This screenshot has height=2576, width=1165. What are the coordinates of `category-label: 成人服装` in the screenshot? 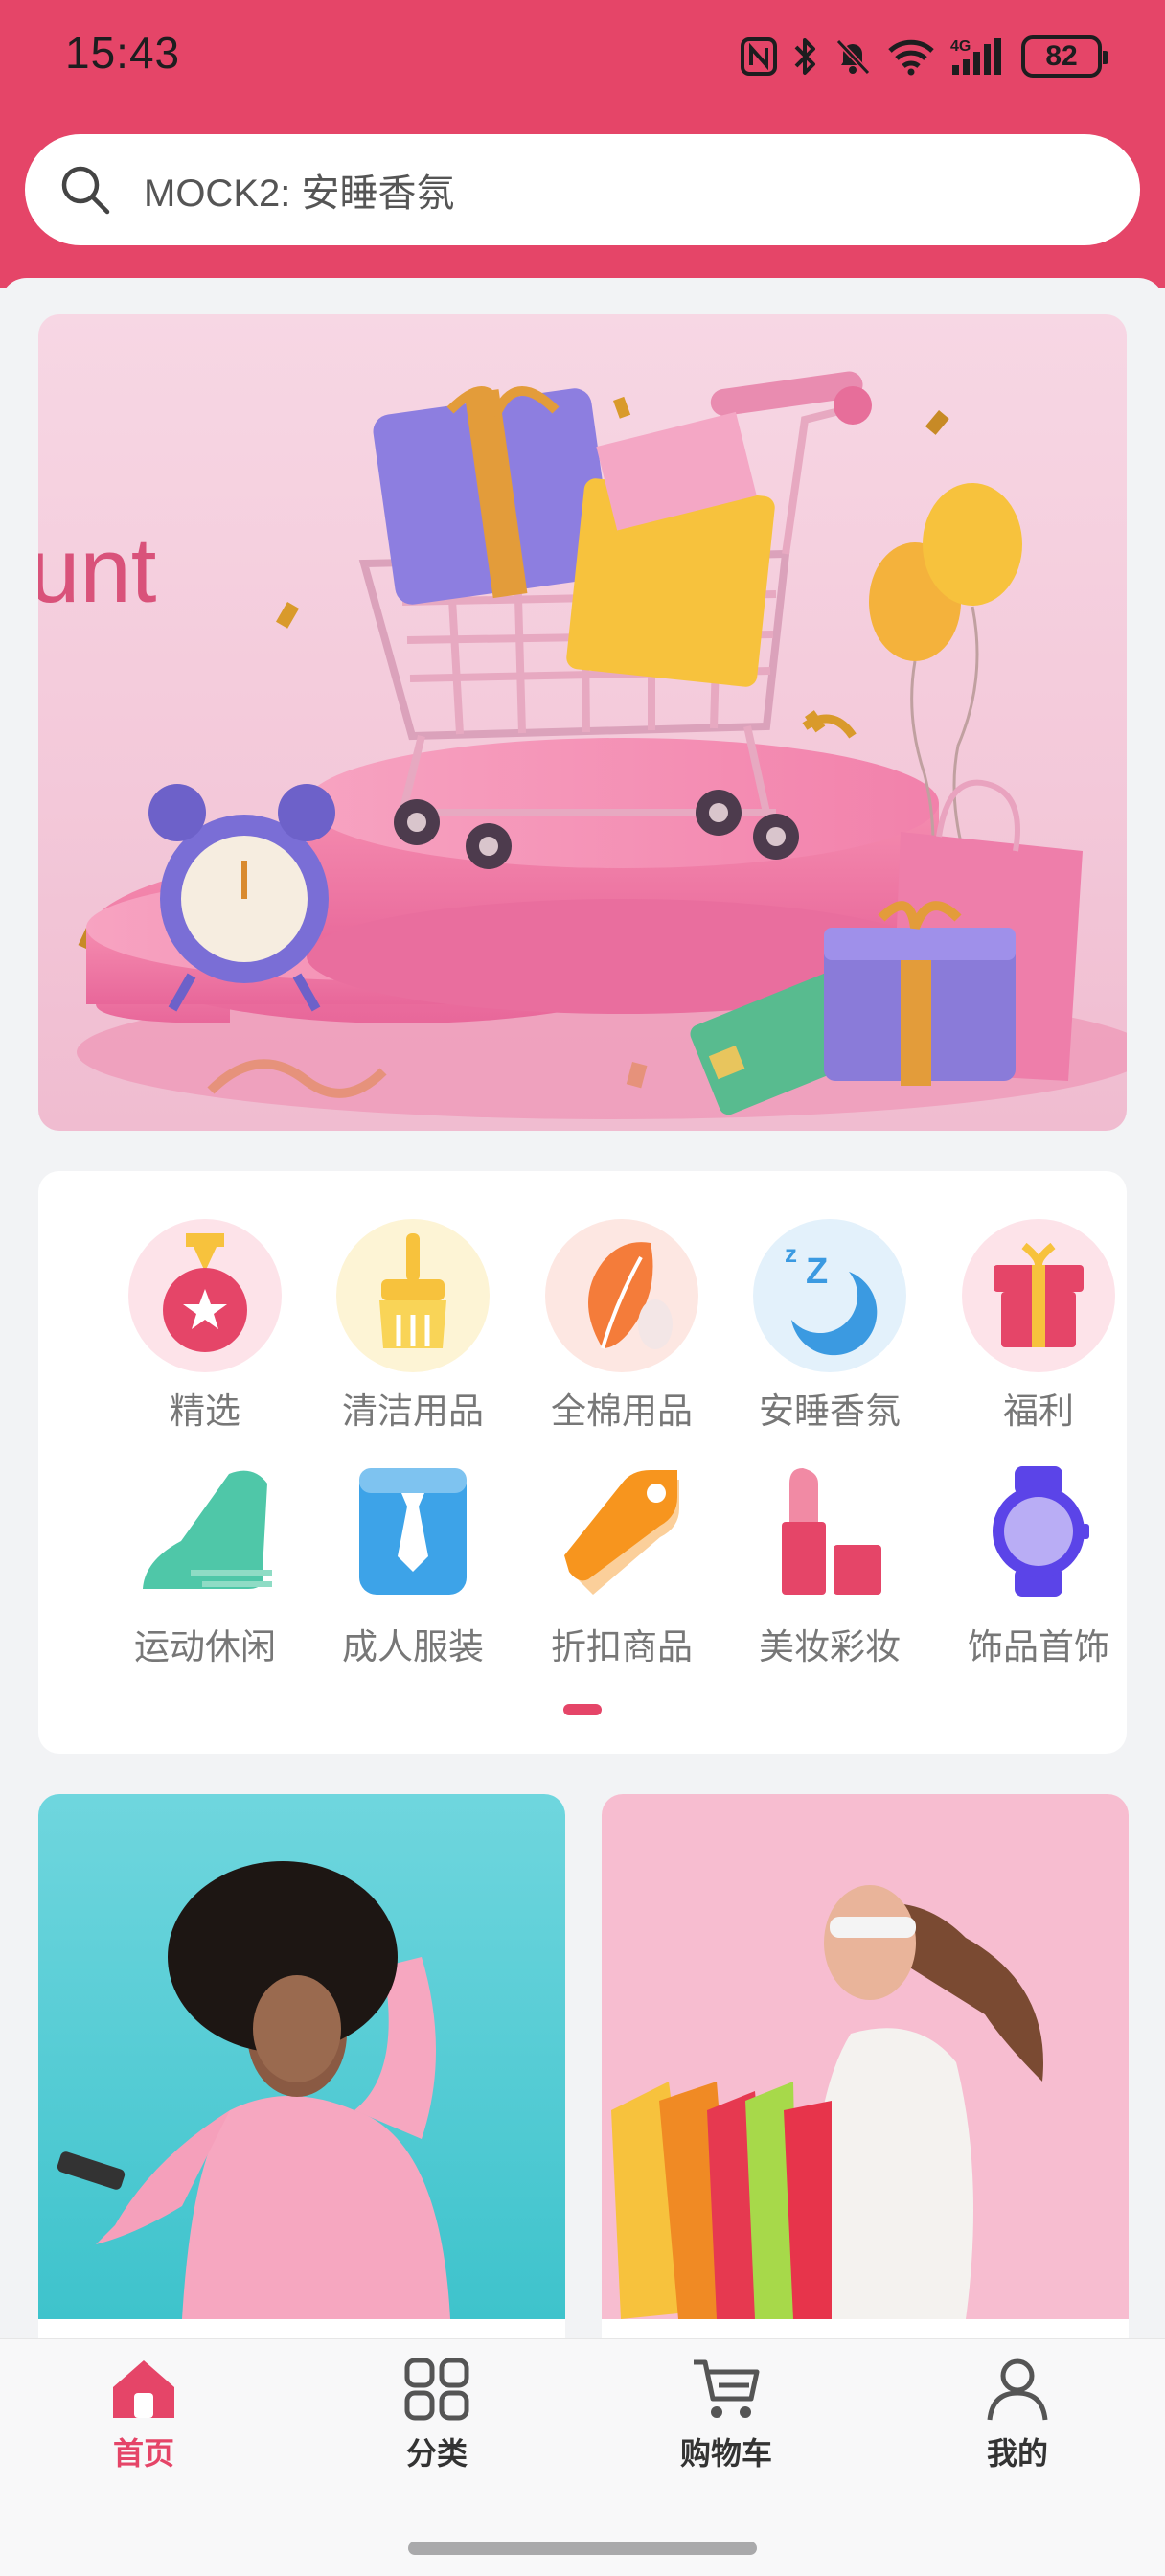 It's located at (413, 1647).